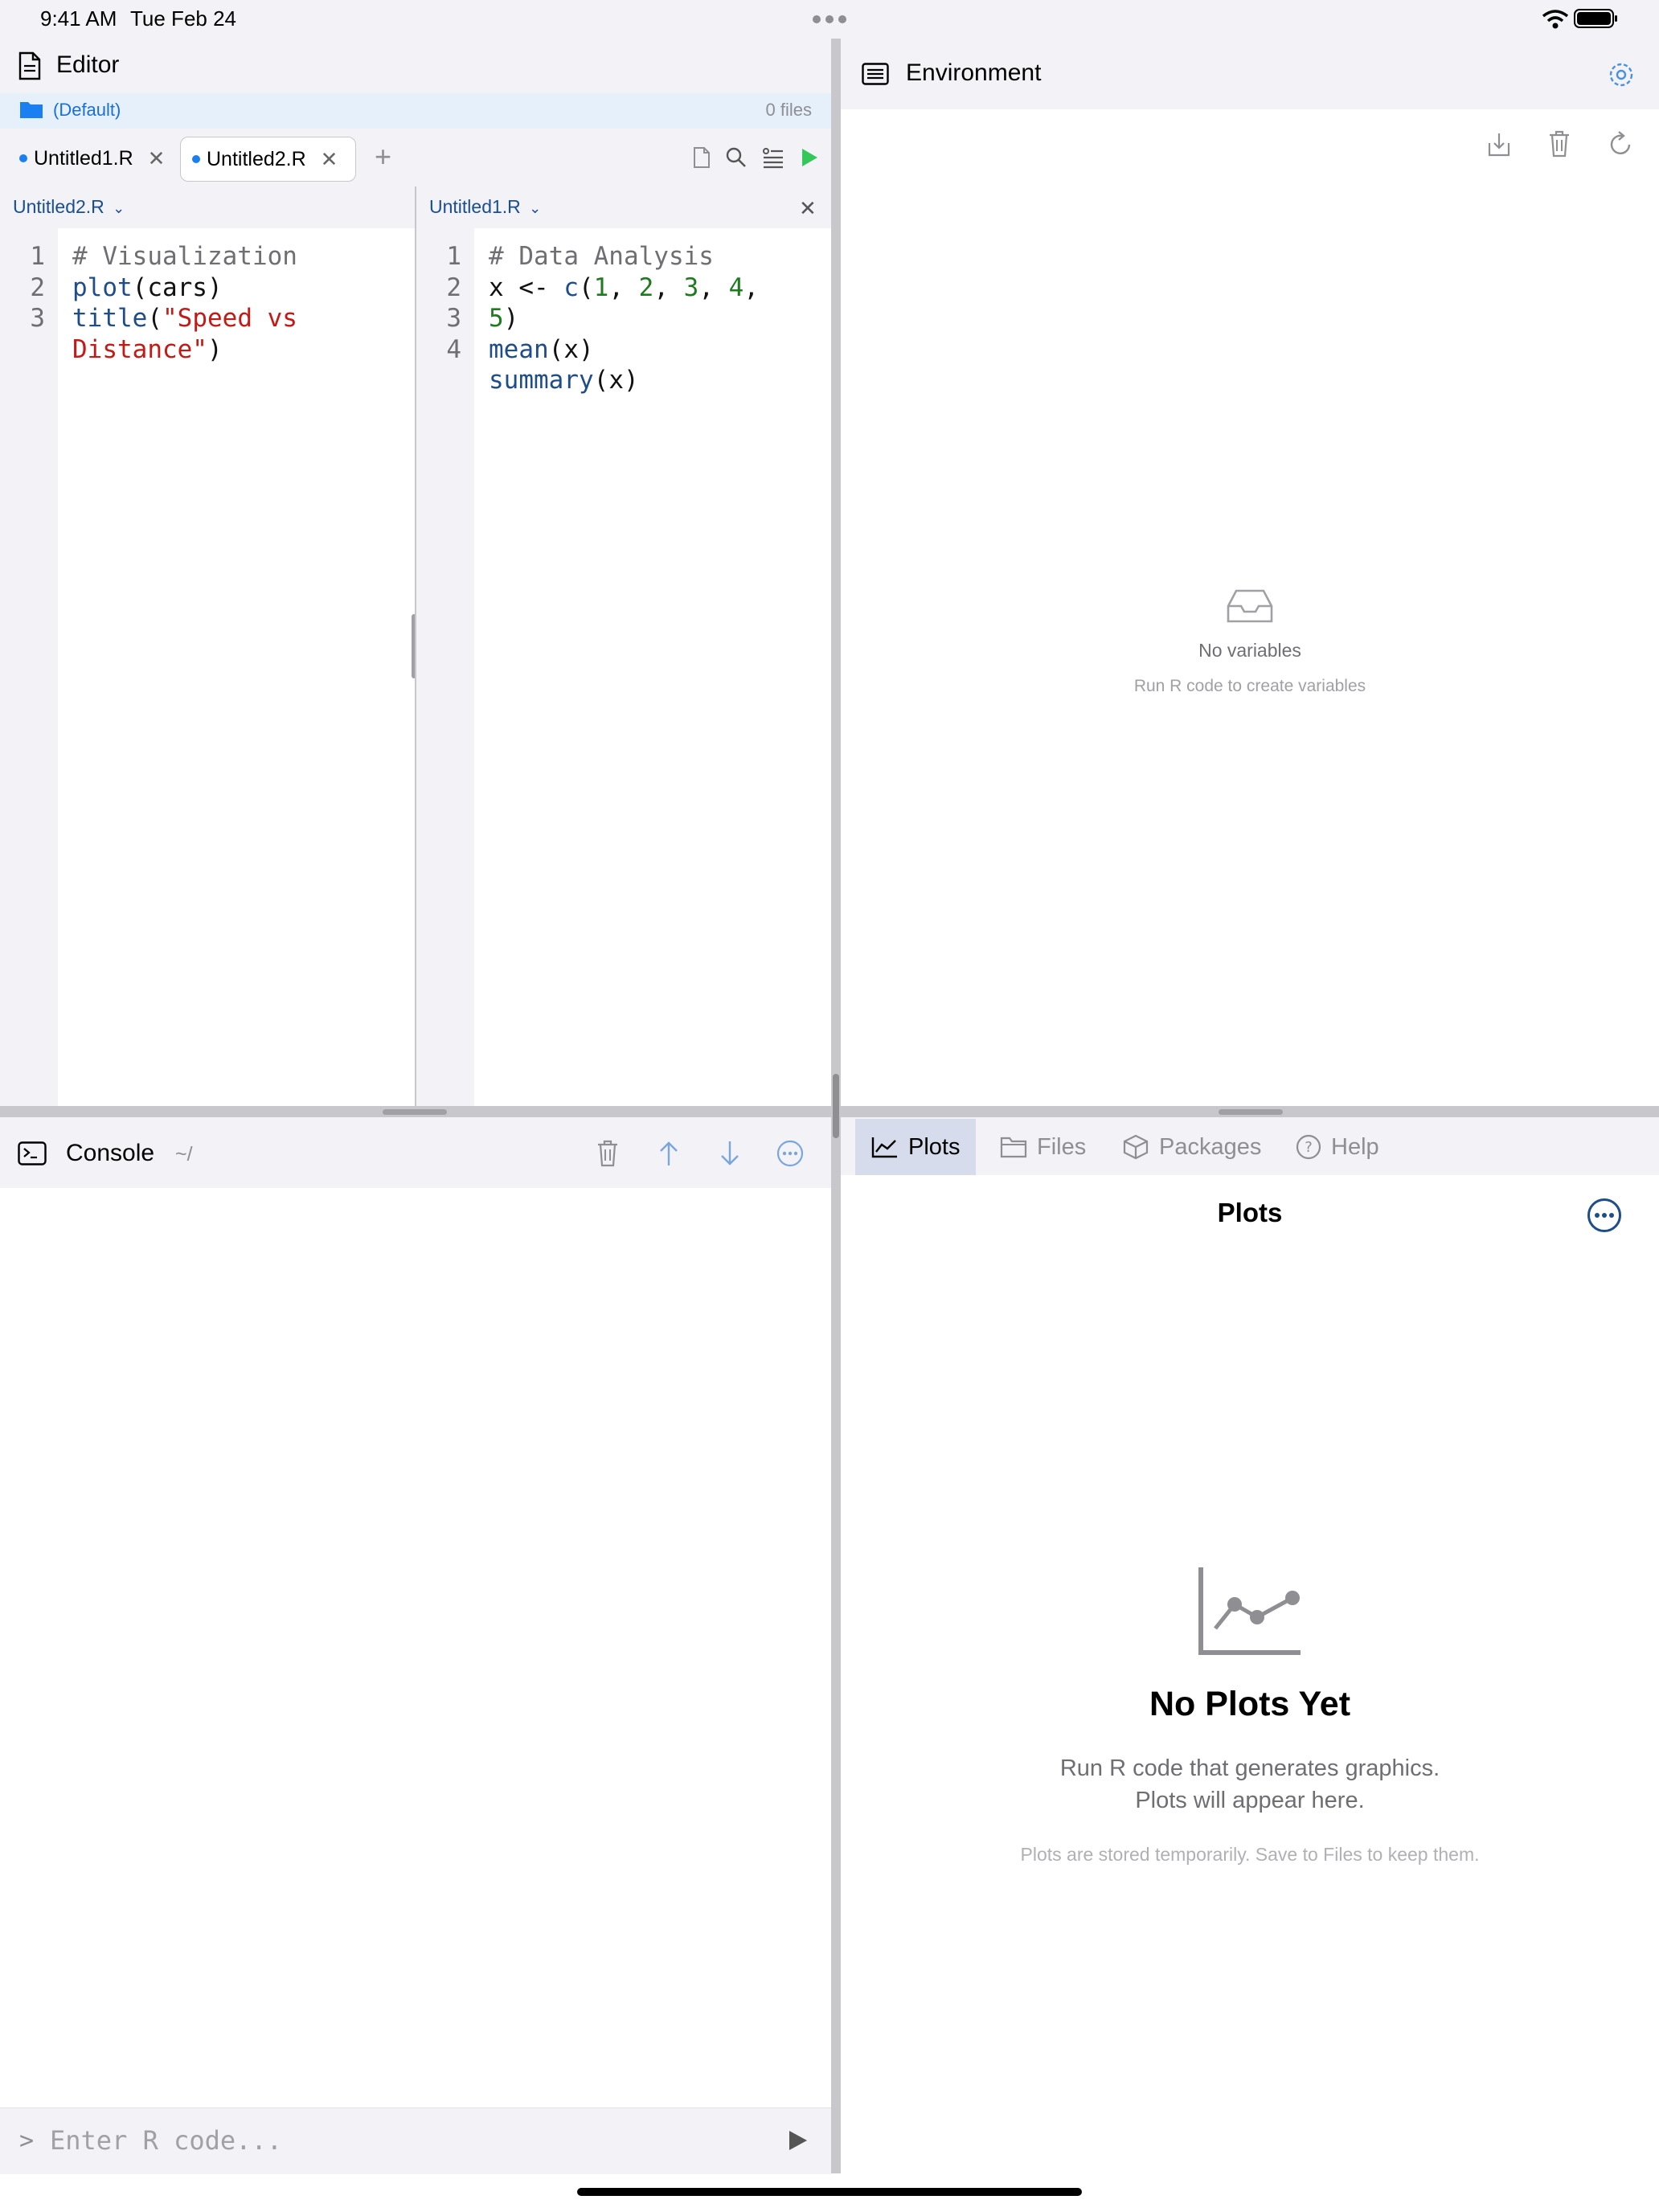 The image size is (1659, 2212). I want to click on right-splitter-grip, so click(1251, 1112).